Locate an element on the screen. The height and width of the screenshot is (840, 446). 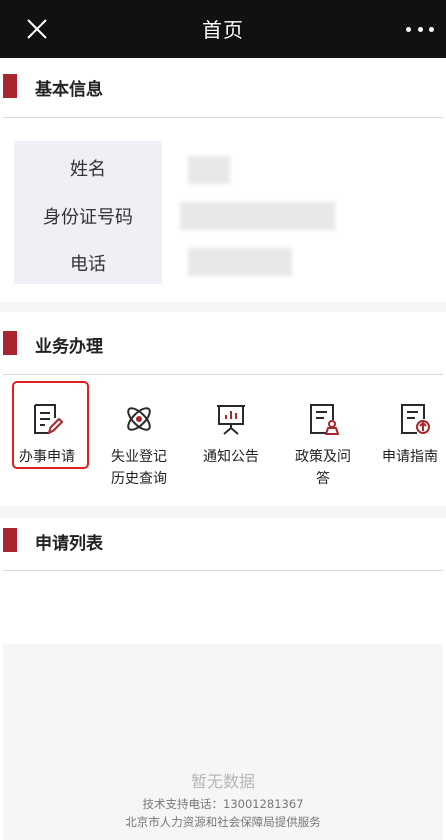
tile-label: 申请指南 is located at coordinates (410, 457).